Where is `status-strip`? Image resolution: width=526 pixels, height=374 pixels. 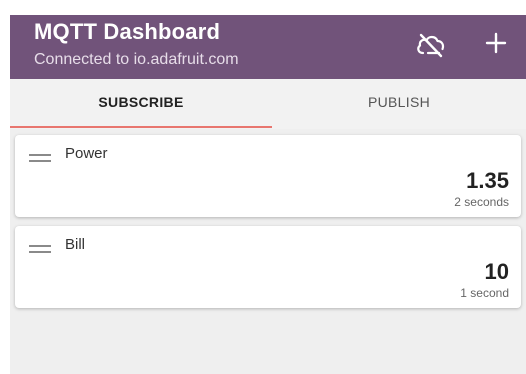 status-strip is located at coordinates (263, 7).